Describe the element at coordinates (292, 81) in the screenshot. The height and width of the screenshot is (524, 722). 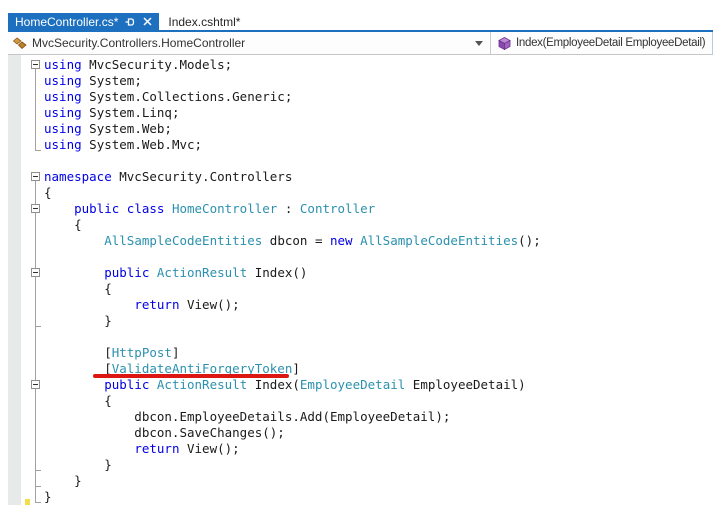
I see `code-line: using System;` at that location.